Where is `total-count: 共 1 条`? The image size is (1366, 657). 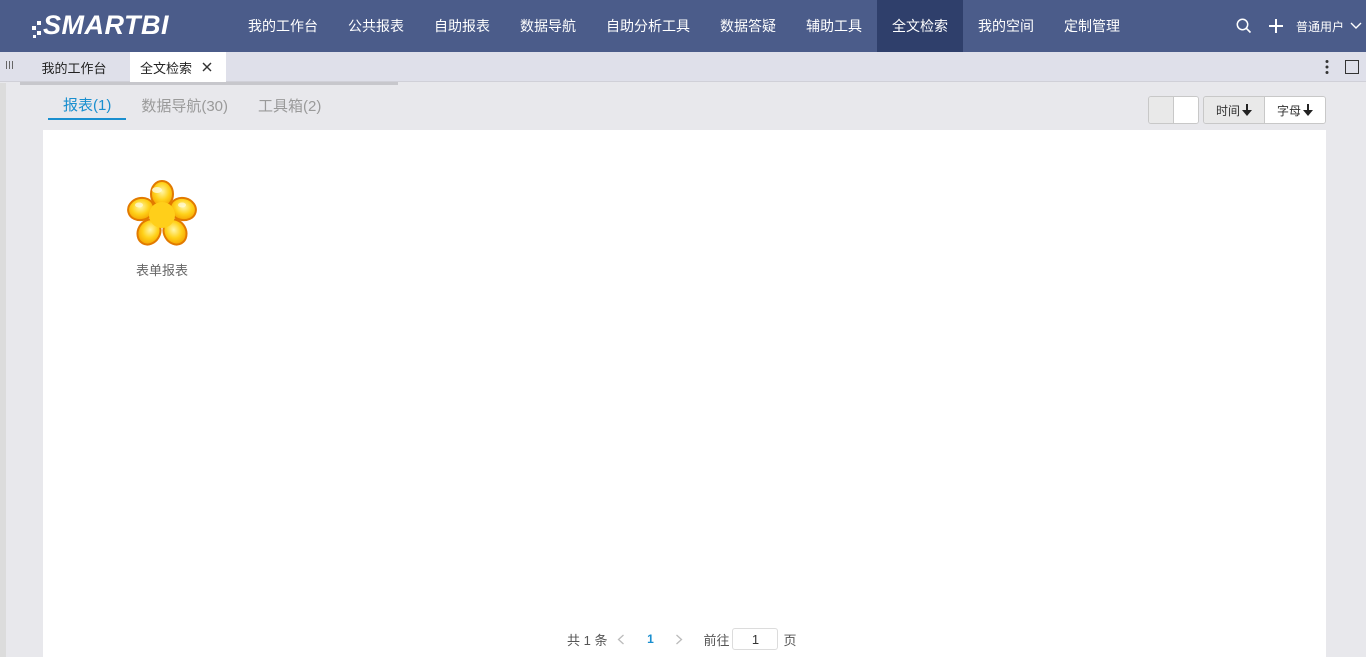
total-count: 共 1 条 is located at coordinates (587, 640).